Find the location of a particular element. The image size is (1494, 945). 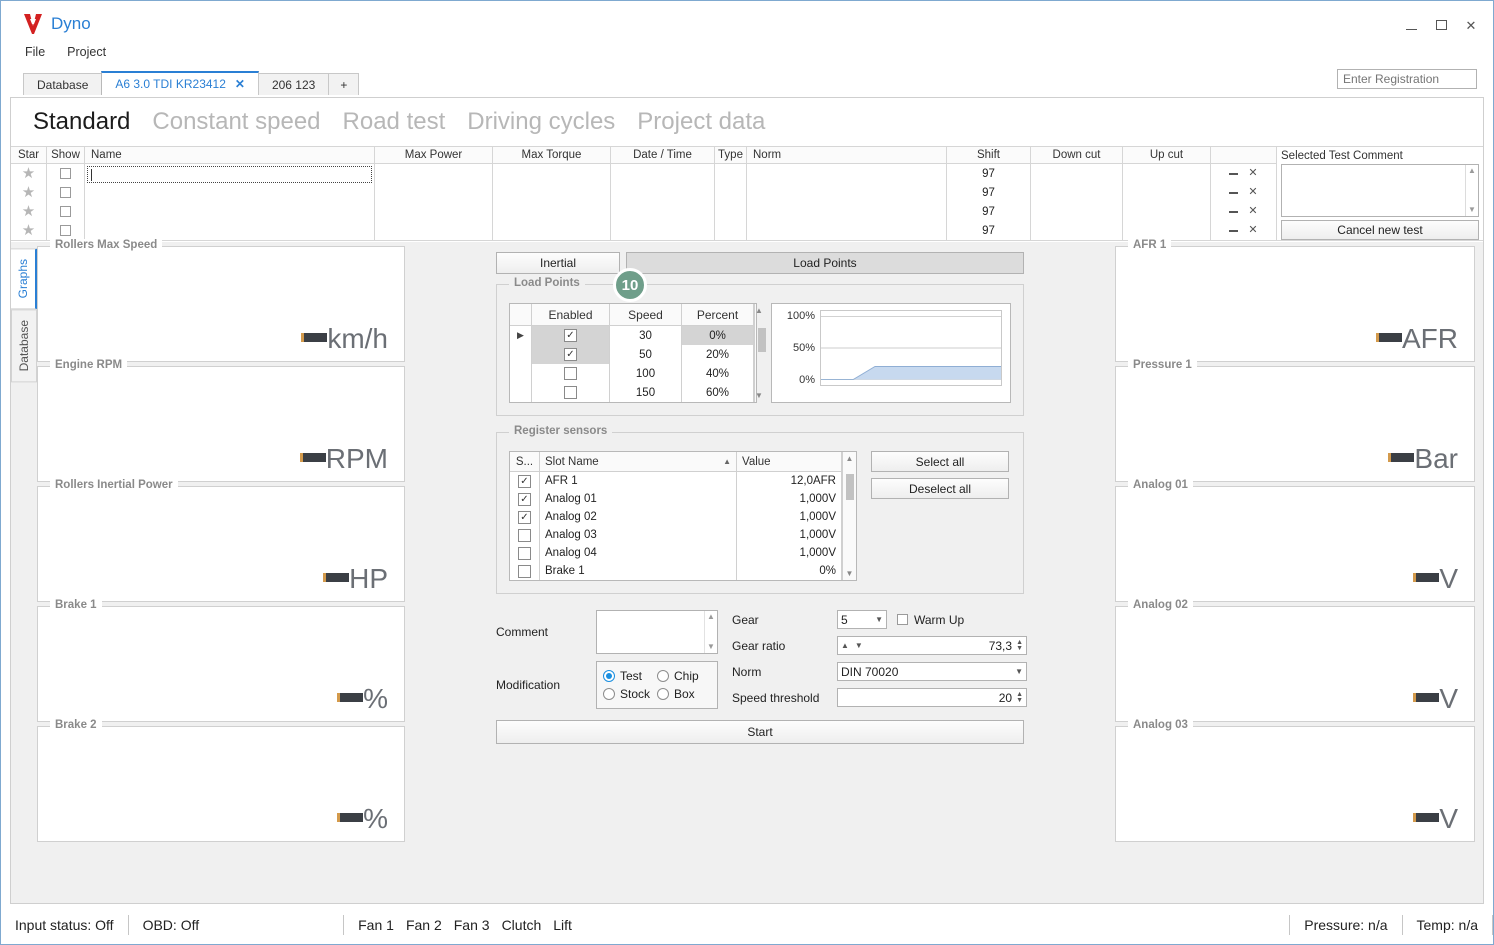

deselect-all-button: Deselect all is located at coordinates (940, 488).